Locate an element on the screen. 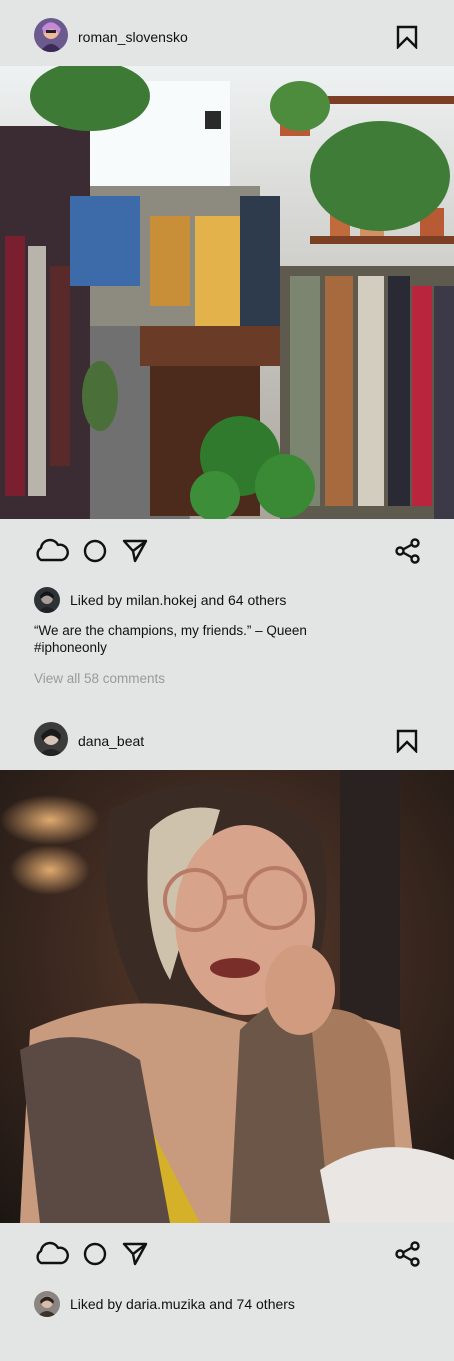  likes-summary: Liked by daria.muzika and 74 others is located at coordinates (229, 1304).